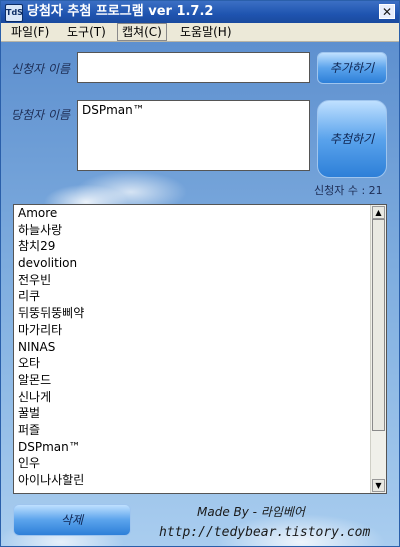 The height and width of the screenshot is (547, 400). Describe the element at coordinates (200, 380) in the screenshot. I see `list-item: 알몬드` at that location.